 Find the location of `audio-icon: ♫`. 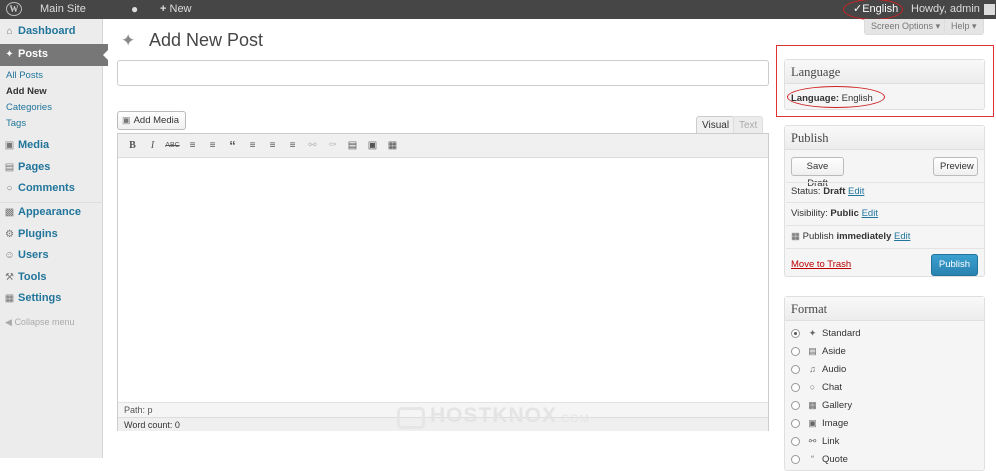

audio-icon: ♫ is located at coordinates (812, 369).